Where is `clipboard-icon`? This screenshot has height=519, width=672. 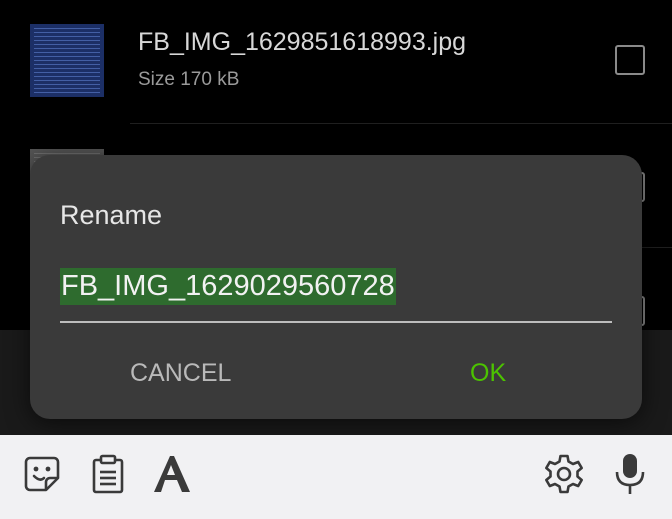 clipboard-icon is located at coordinates (108, 474).